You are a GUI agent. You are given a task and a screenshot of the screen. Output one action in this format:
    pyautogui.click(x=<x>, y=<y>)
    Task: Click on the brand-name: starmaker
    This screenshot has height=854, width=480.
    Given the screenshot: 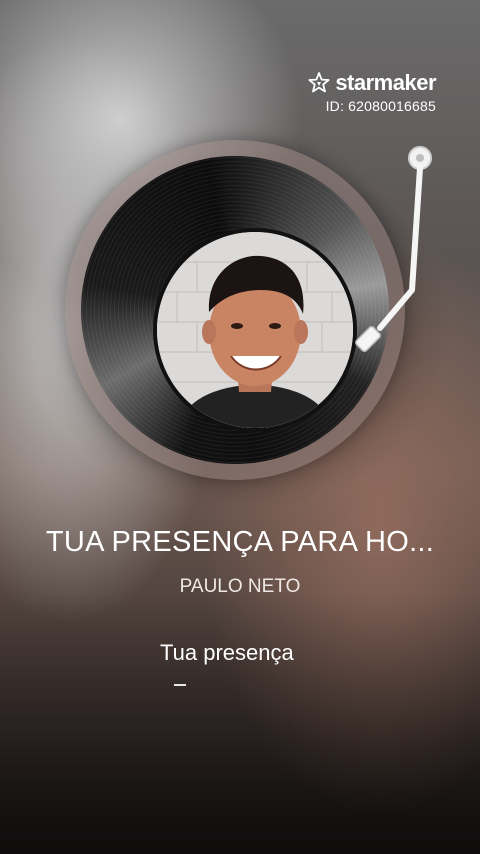 What is the action you would take?
    pyautogui.click(x=385, y=82)
    